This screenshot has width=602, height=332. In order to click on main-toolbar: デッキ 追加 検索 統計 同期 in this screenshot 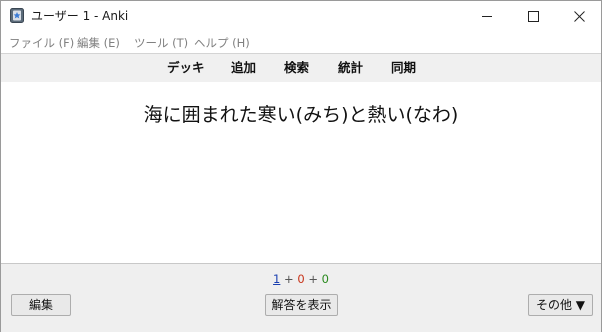, I will do `click(301, 68)`.